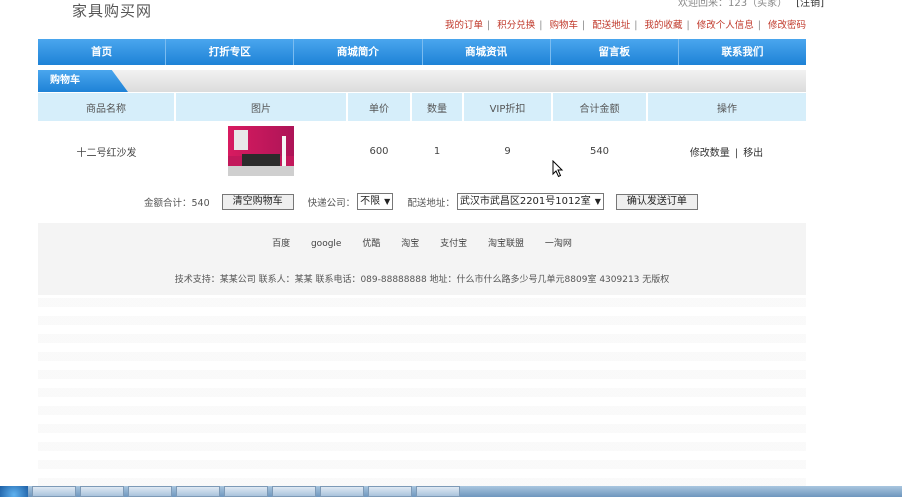 This screenshot has height=497, width=902. I want to click on remove-item-link: 移出, so click(753, 153).